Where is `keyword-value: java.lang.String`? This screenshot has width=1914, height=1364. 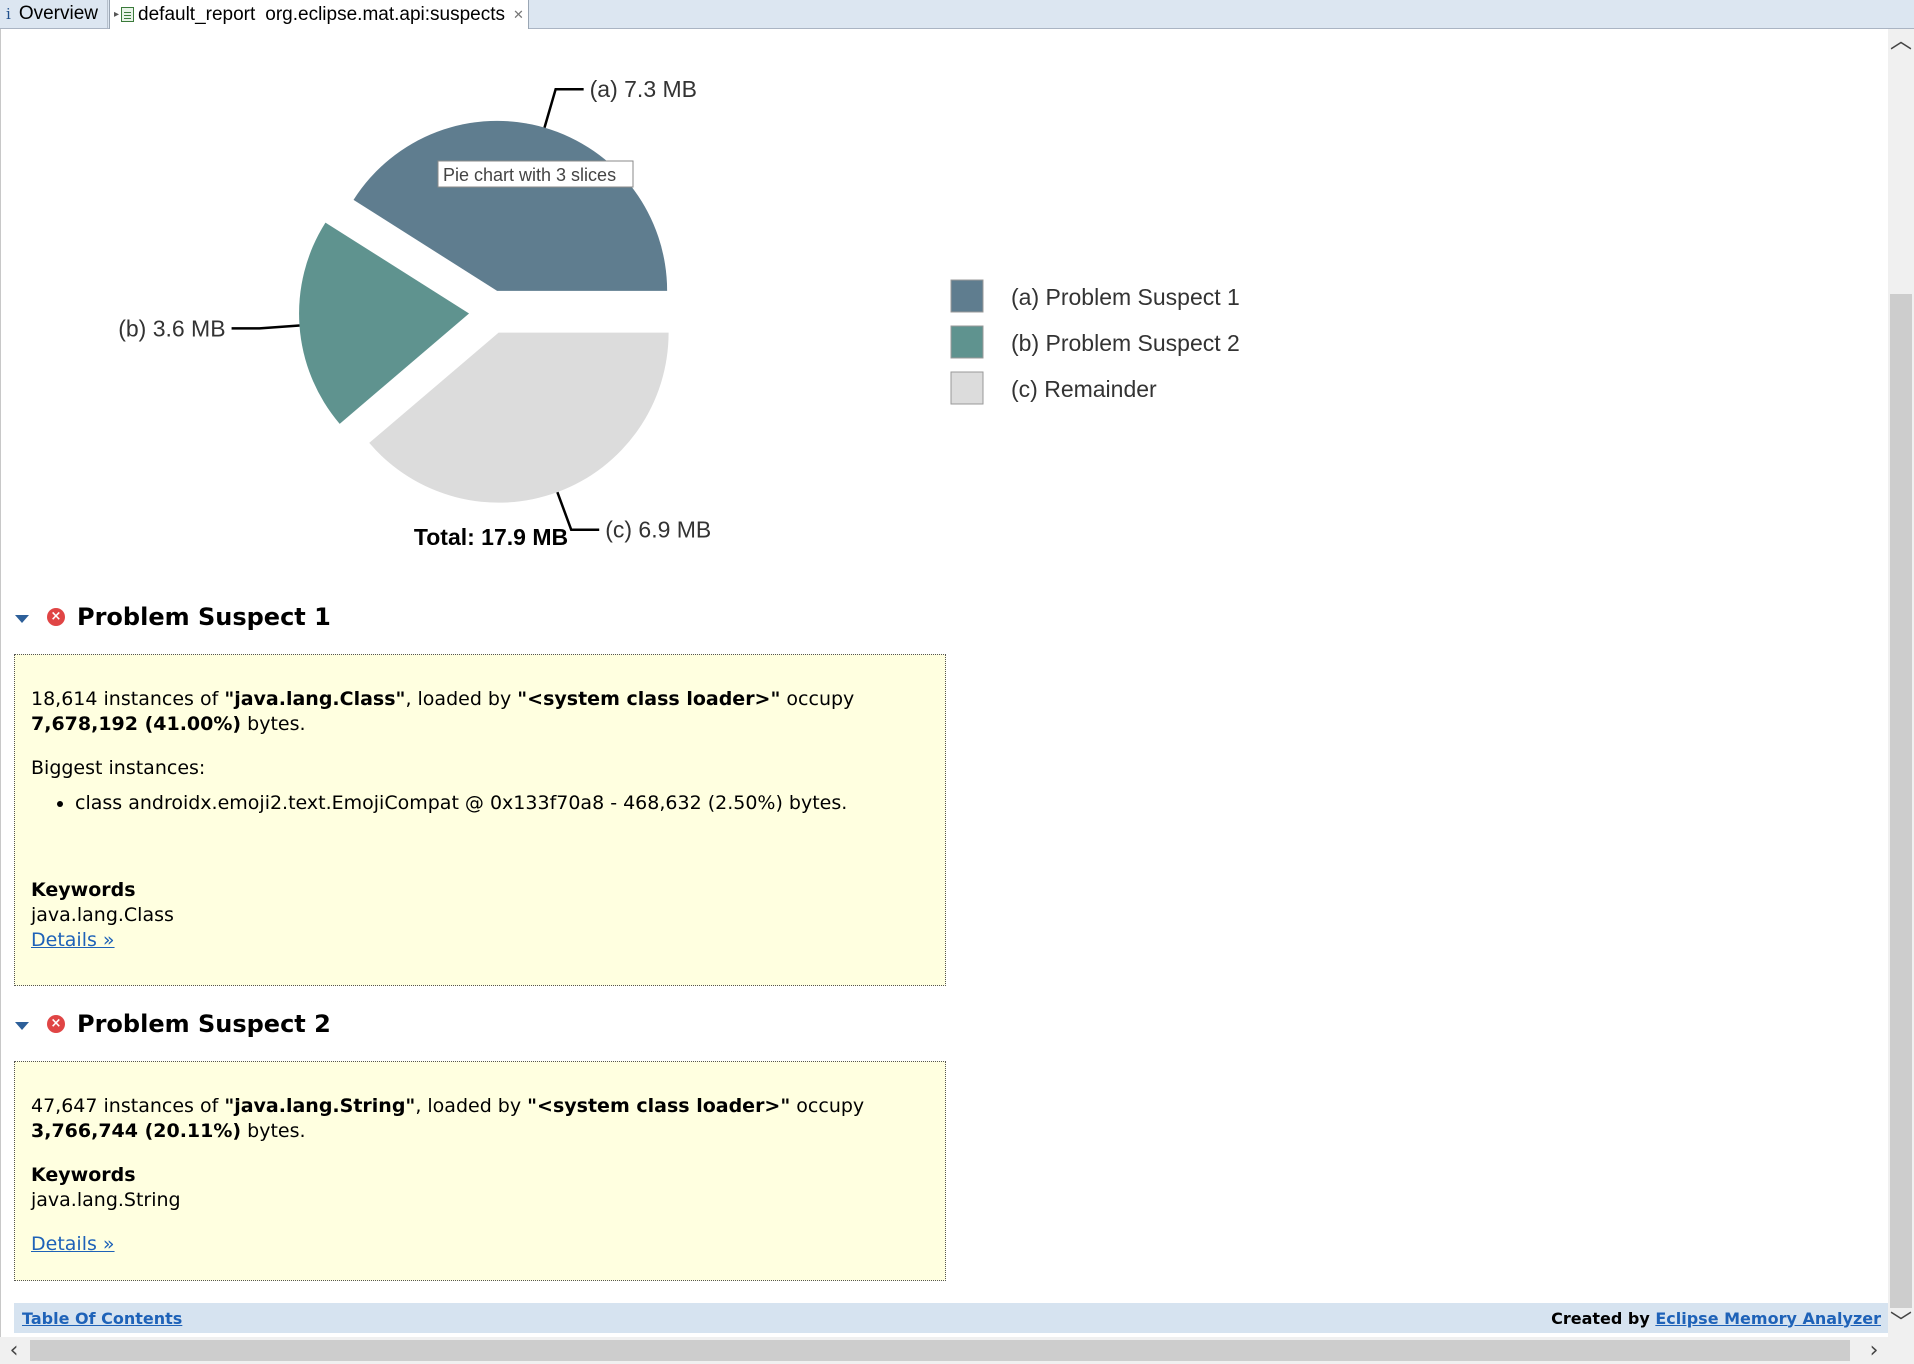
keyword-value: java.lang.String is located at coordinates (106, 1200).